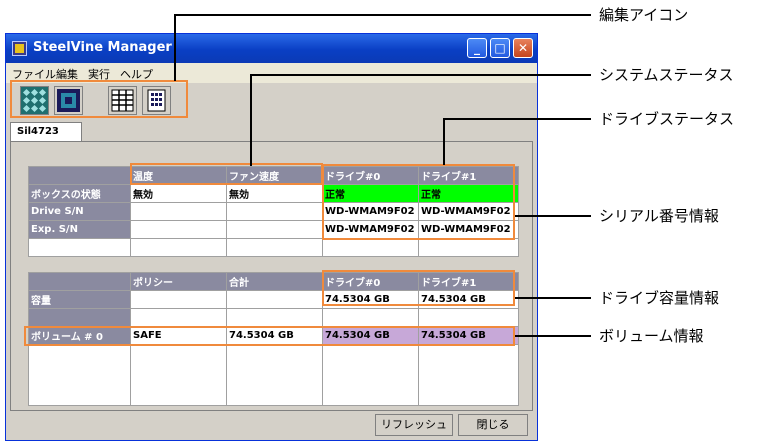  What do you see at coordinates (271, 48) in the screenshot?
I see `title-bar: SteelVine Manager _ □ ✕` at bounding box center [271, 48].